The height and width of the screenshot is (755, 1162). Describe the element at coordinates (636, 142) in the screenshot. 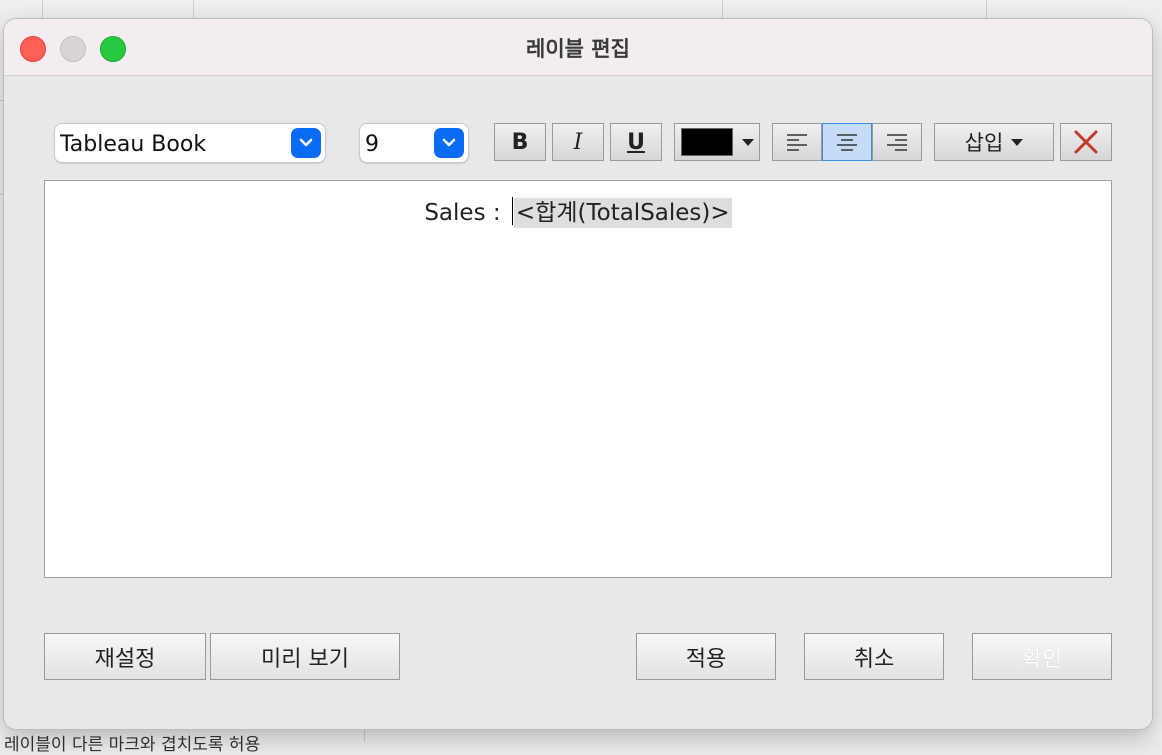

I see `underline-button: U` at that location.